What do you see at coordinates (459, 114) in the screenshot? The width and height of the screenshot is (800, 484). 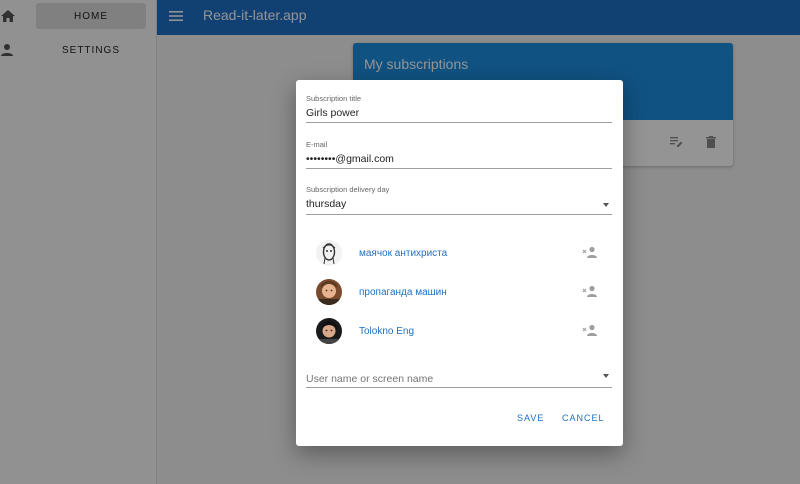 I see `subscription-title-input: Girls power` at bounding box center [459, 114].